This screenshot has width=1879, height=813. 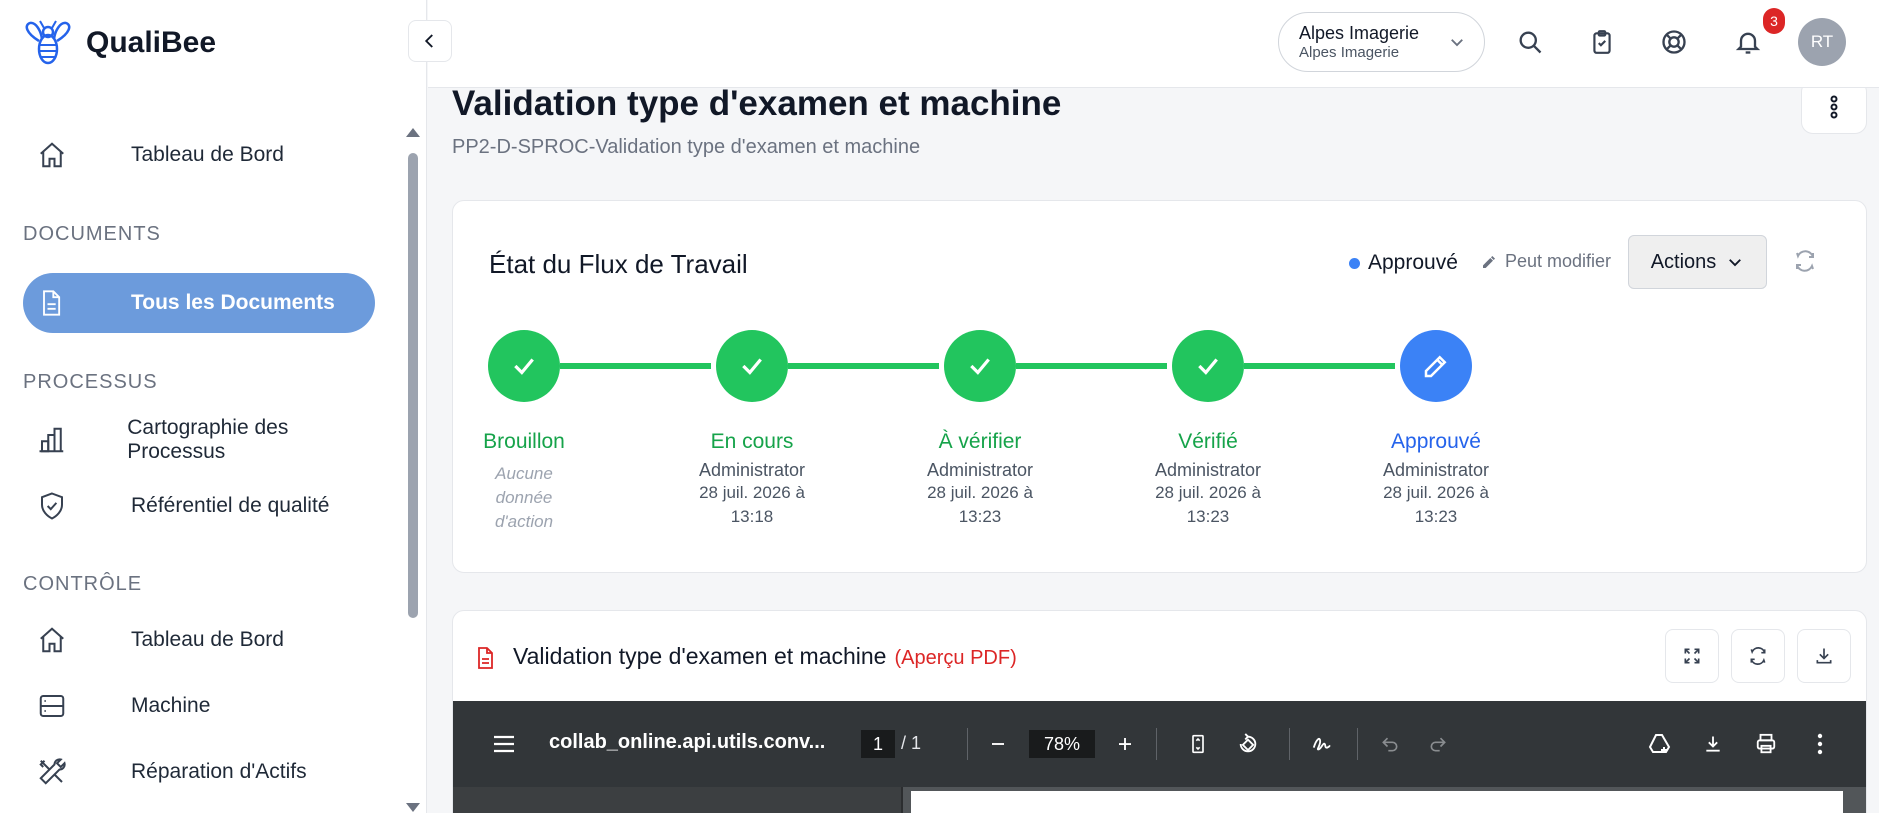 What do you see at coordinates (219, 771) in the screenshot?
I see `sidebar-item-label: Réparation d'Actifs` at bounding box center [219, 771].